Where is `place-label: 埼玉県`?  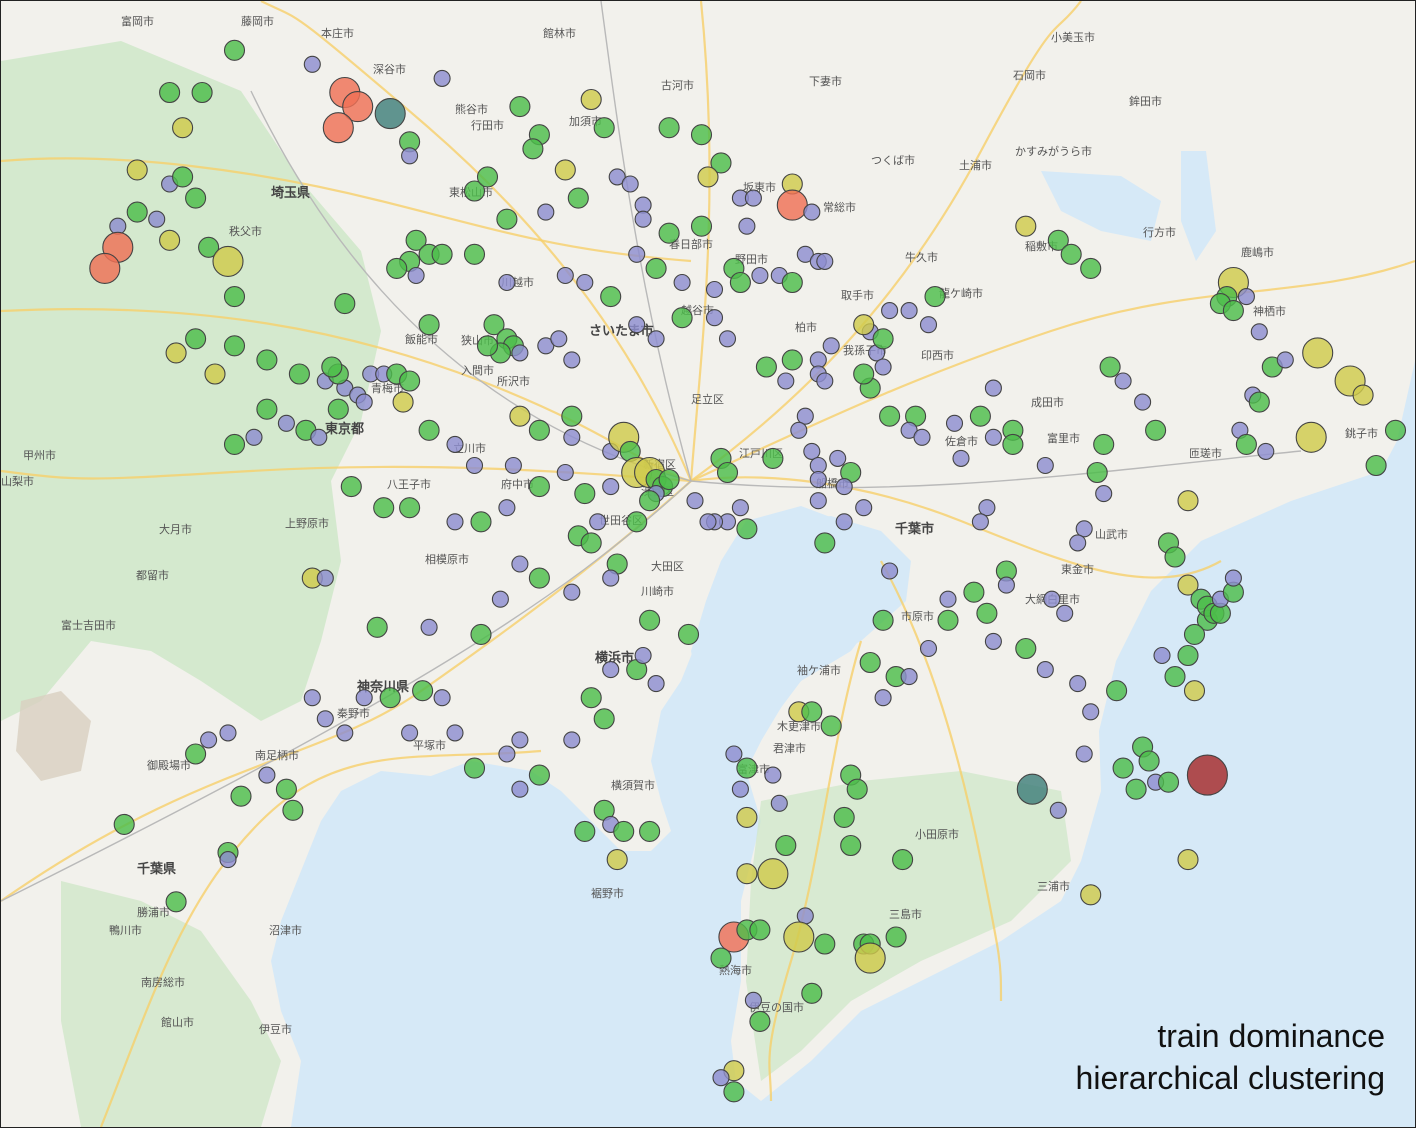
place-label: 埼玉県 is located at coordinates (290, 193).